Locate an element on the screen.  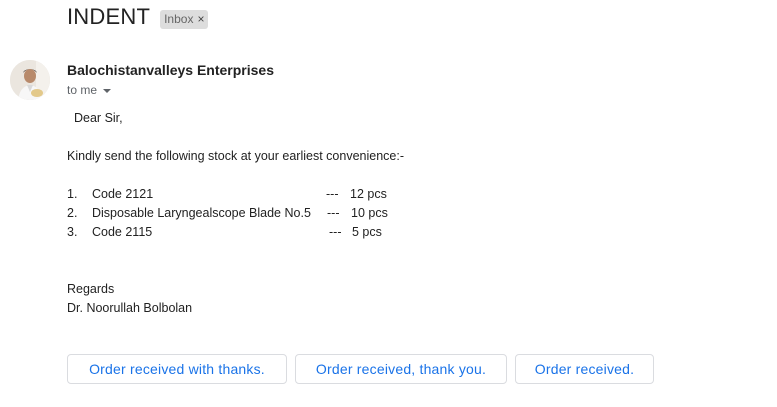
label-name: Inbox is located at coordinates (179, 18).